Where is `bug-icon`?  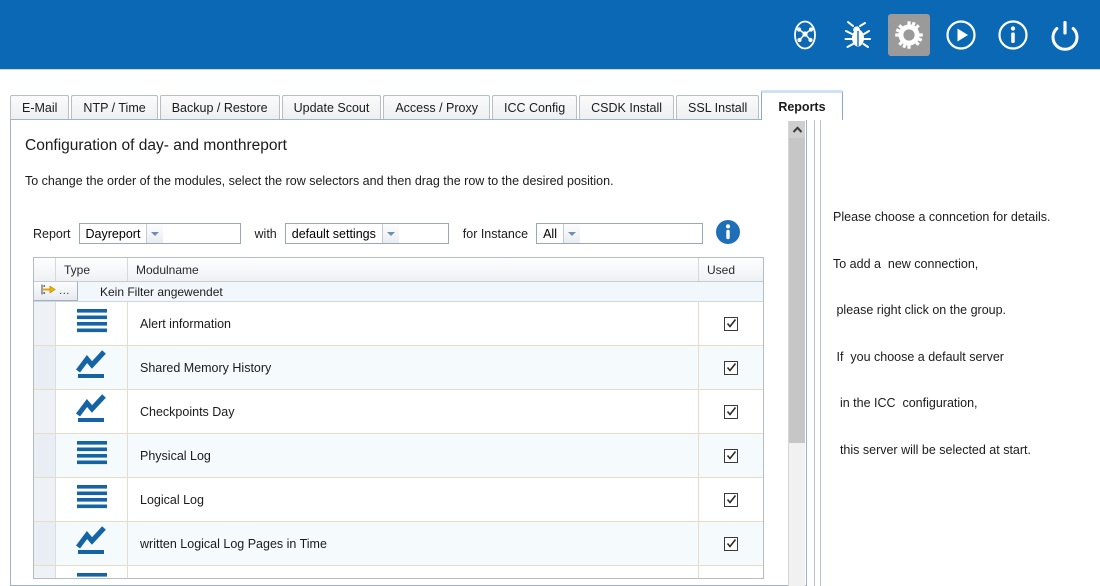 bug-icon is located at coordinates (857, 35).